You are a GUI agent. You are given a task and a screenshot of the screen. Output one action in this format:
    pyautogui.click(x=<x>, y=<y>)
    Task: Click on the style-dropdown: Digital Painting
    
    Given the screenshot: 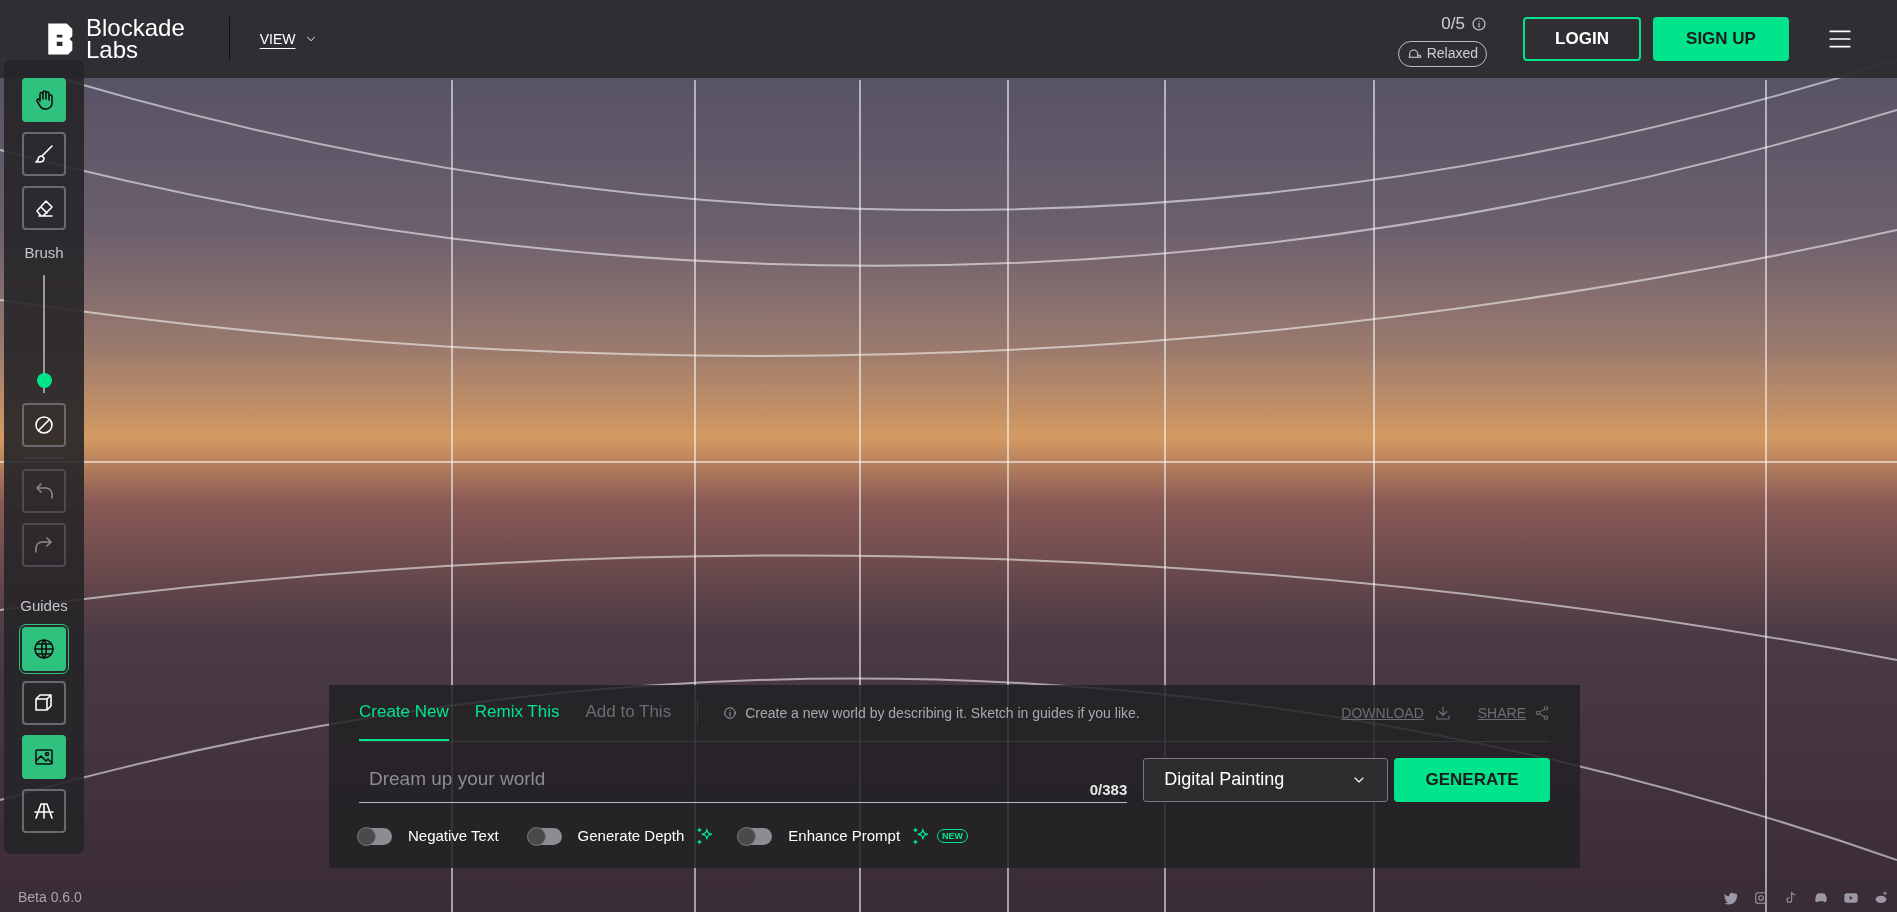 What is the action you would take?
    pyautogui.click(x=1266, y=779)
    